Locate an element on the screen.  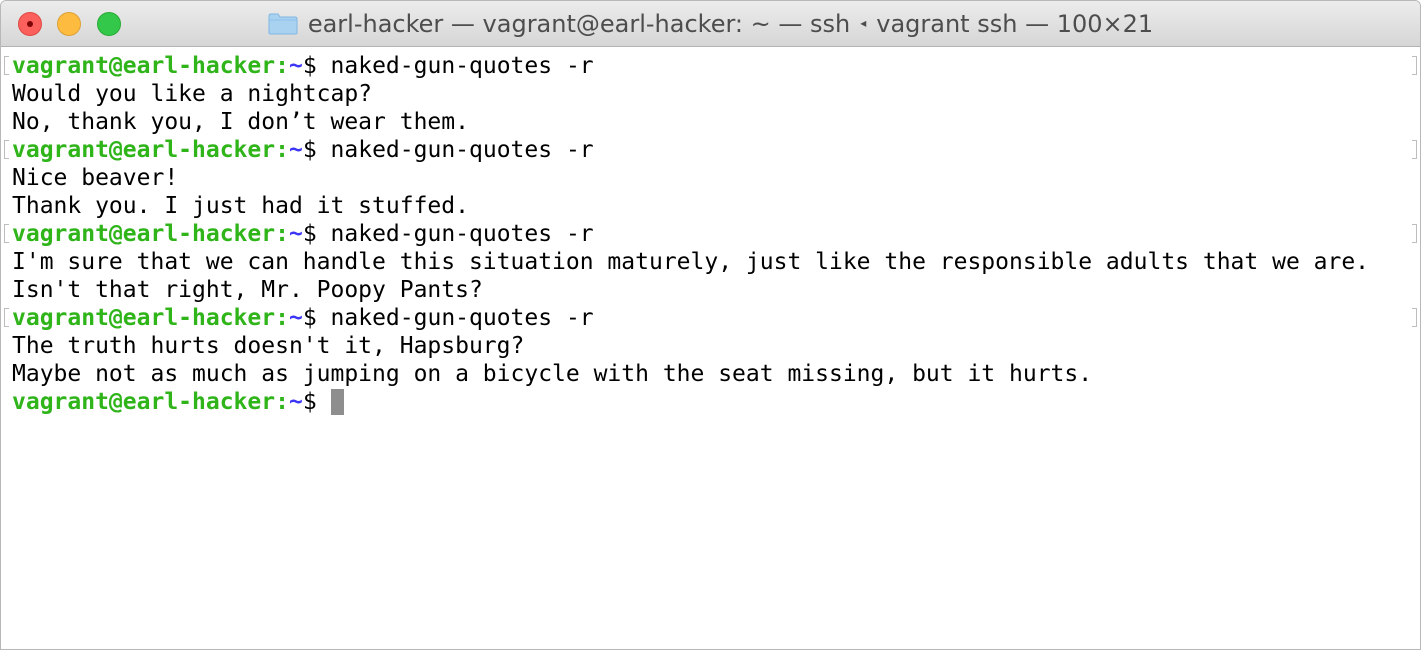
output-line: Nice beaver! is located at coordinates (95, 178).